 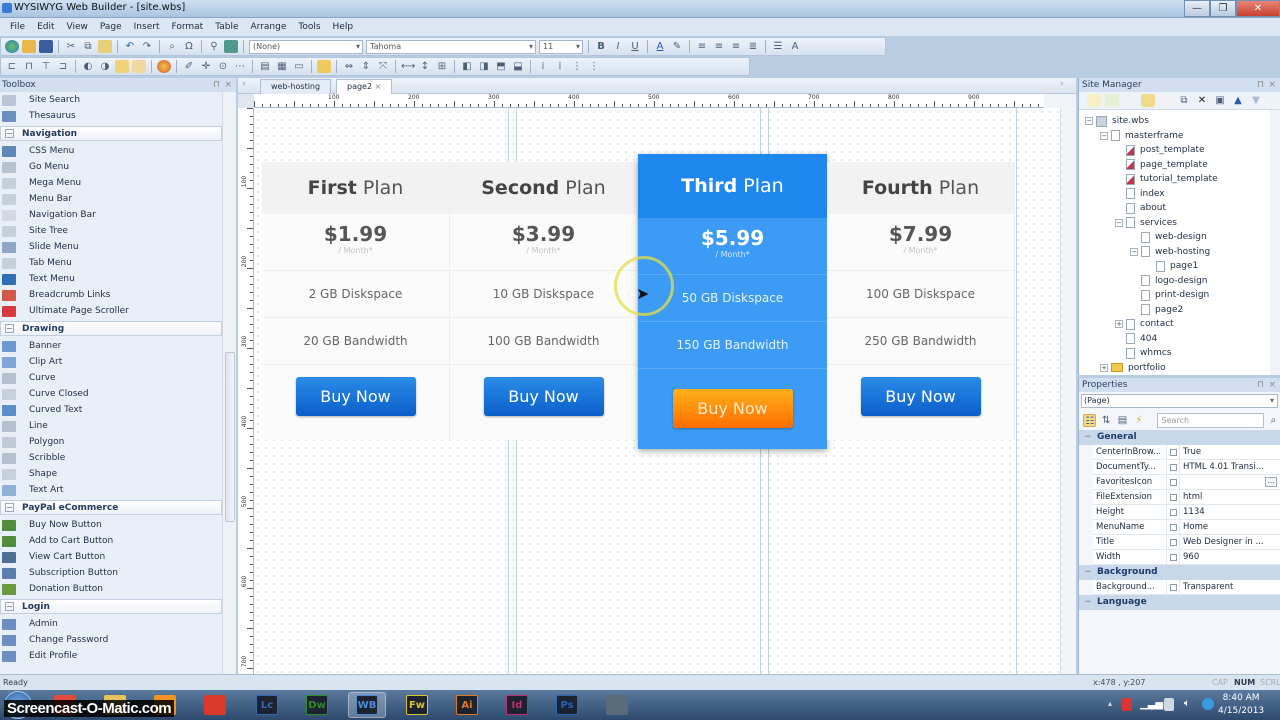 I want to click on new-page-icon, so click(x=1094, y=100).